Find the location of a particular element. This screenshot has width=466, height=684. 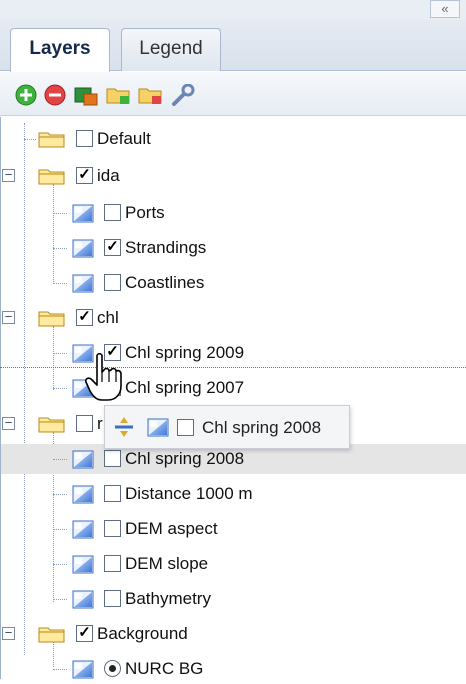

tree-node-label: NURC BG is located at coordinates (164, 668).